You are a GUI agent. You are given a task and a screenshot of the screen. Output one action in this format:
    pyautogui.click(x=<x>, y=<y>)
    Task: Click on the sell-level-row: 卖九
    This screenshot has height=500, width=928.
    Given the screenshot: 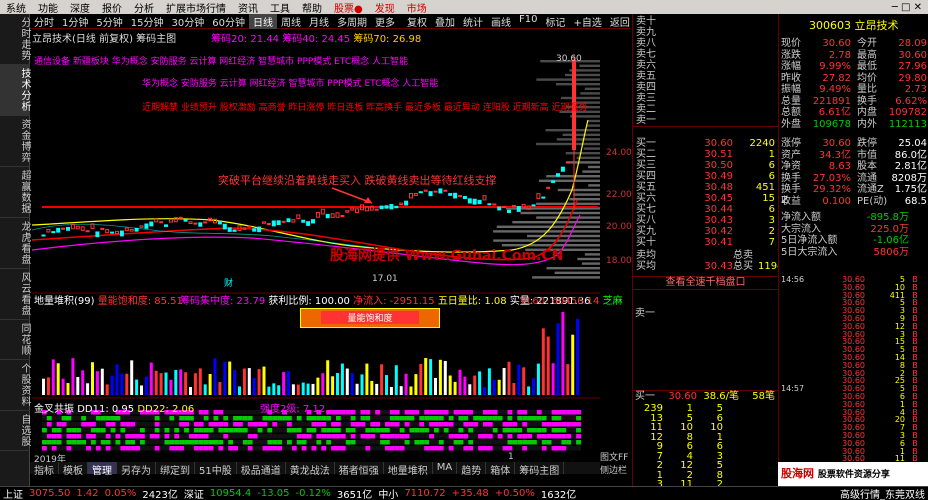 What is the action you would take?
    pyautogui.click(x=705, y=32)
    